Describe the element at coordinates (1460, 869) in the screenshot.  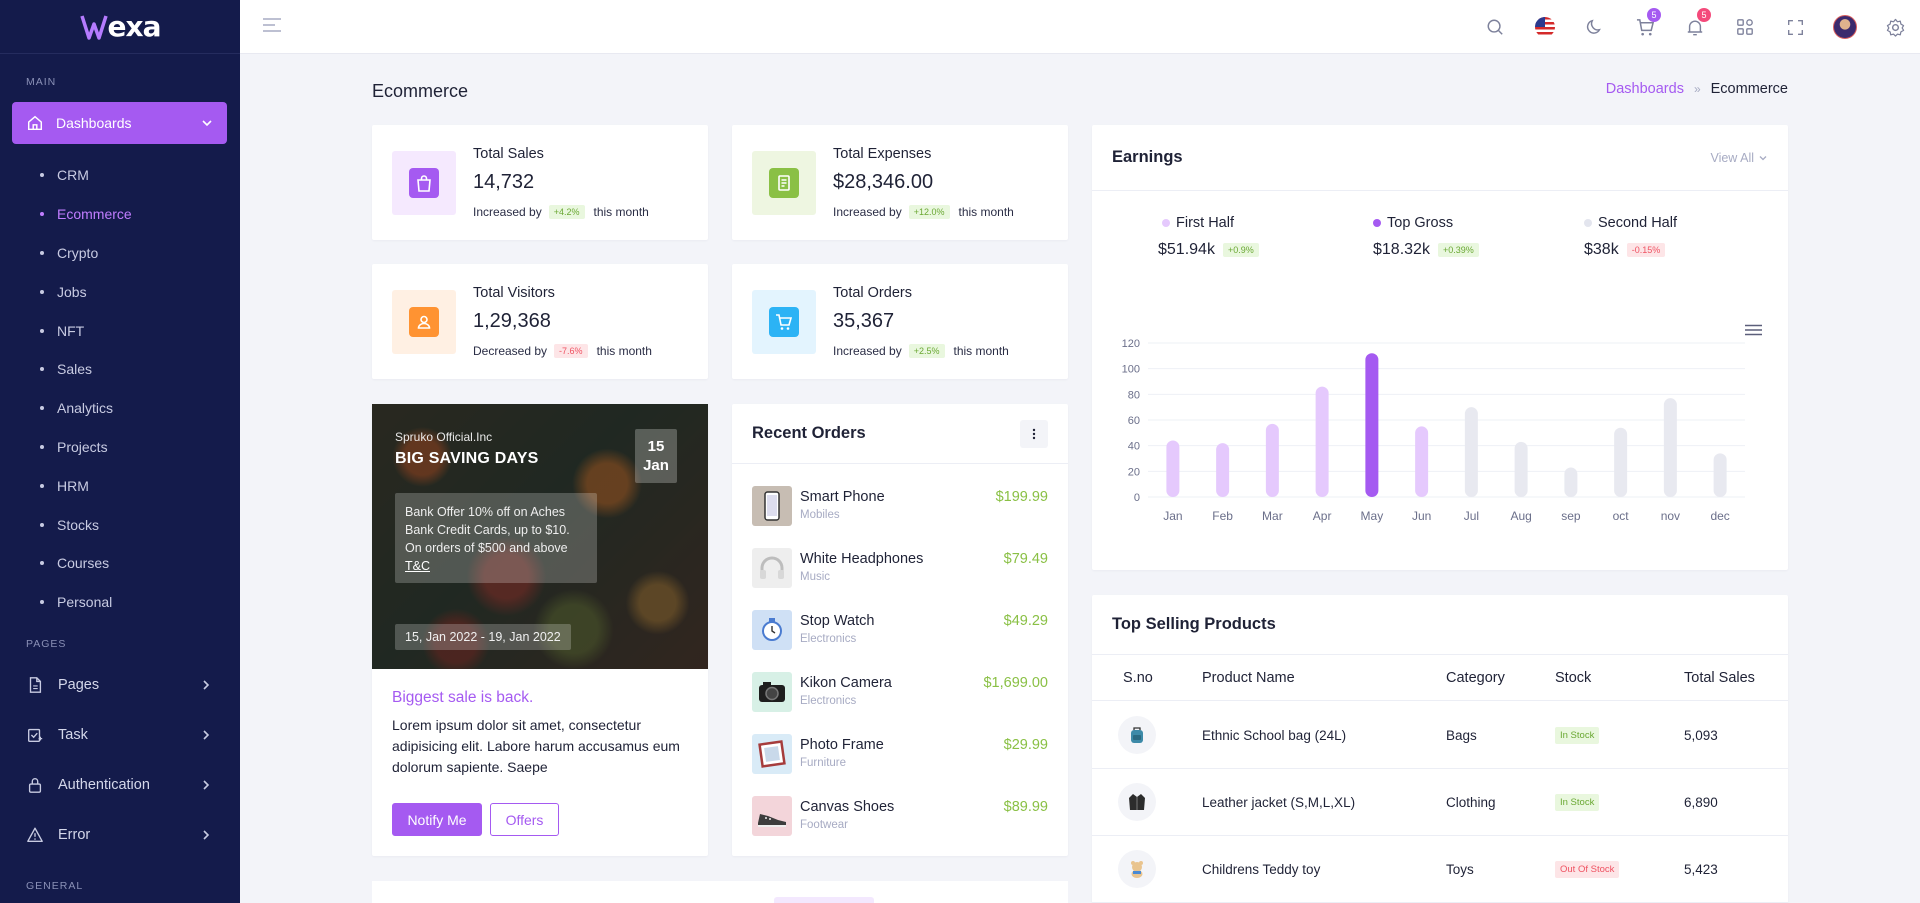
I see `product-category: Toys` at that location.